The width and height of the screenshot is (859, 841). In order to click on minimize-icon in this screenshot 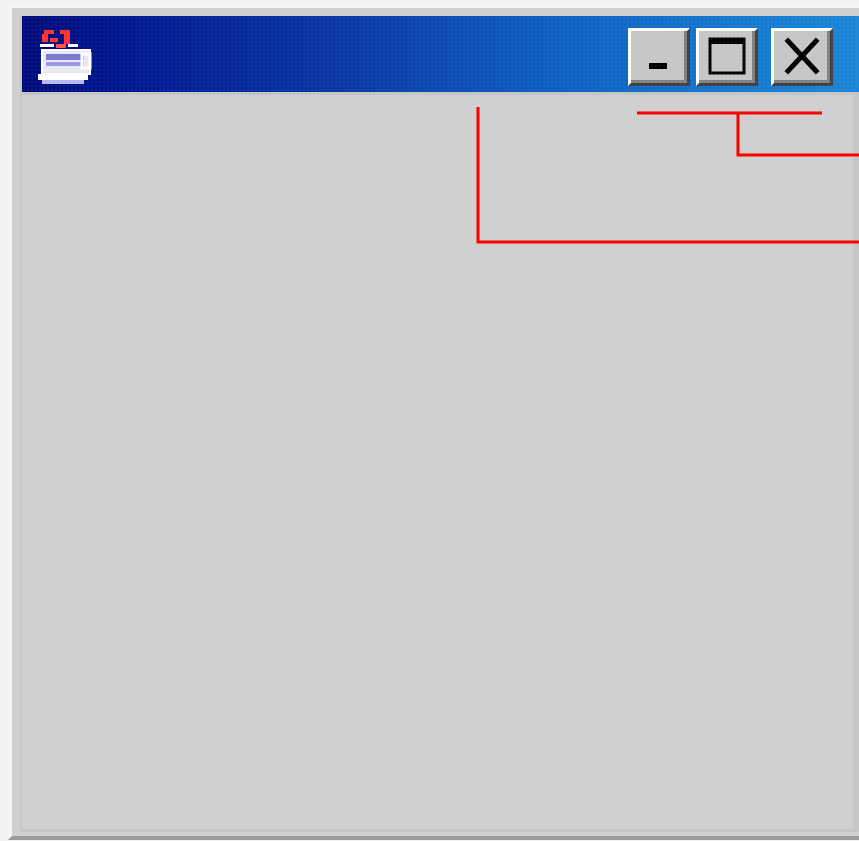, I will do `click(658, 66)`.